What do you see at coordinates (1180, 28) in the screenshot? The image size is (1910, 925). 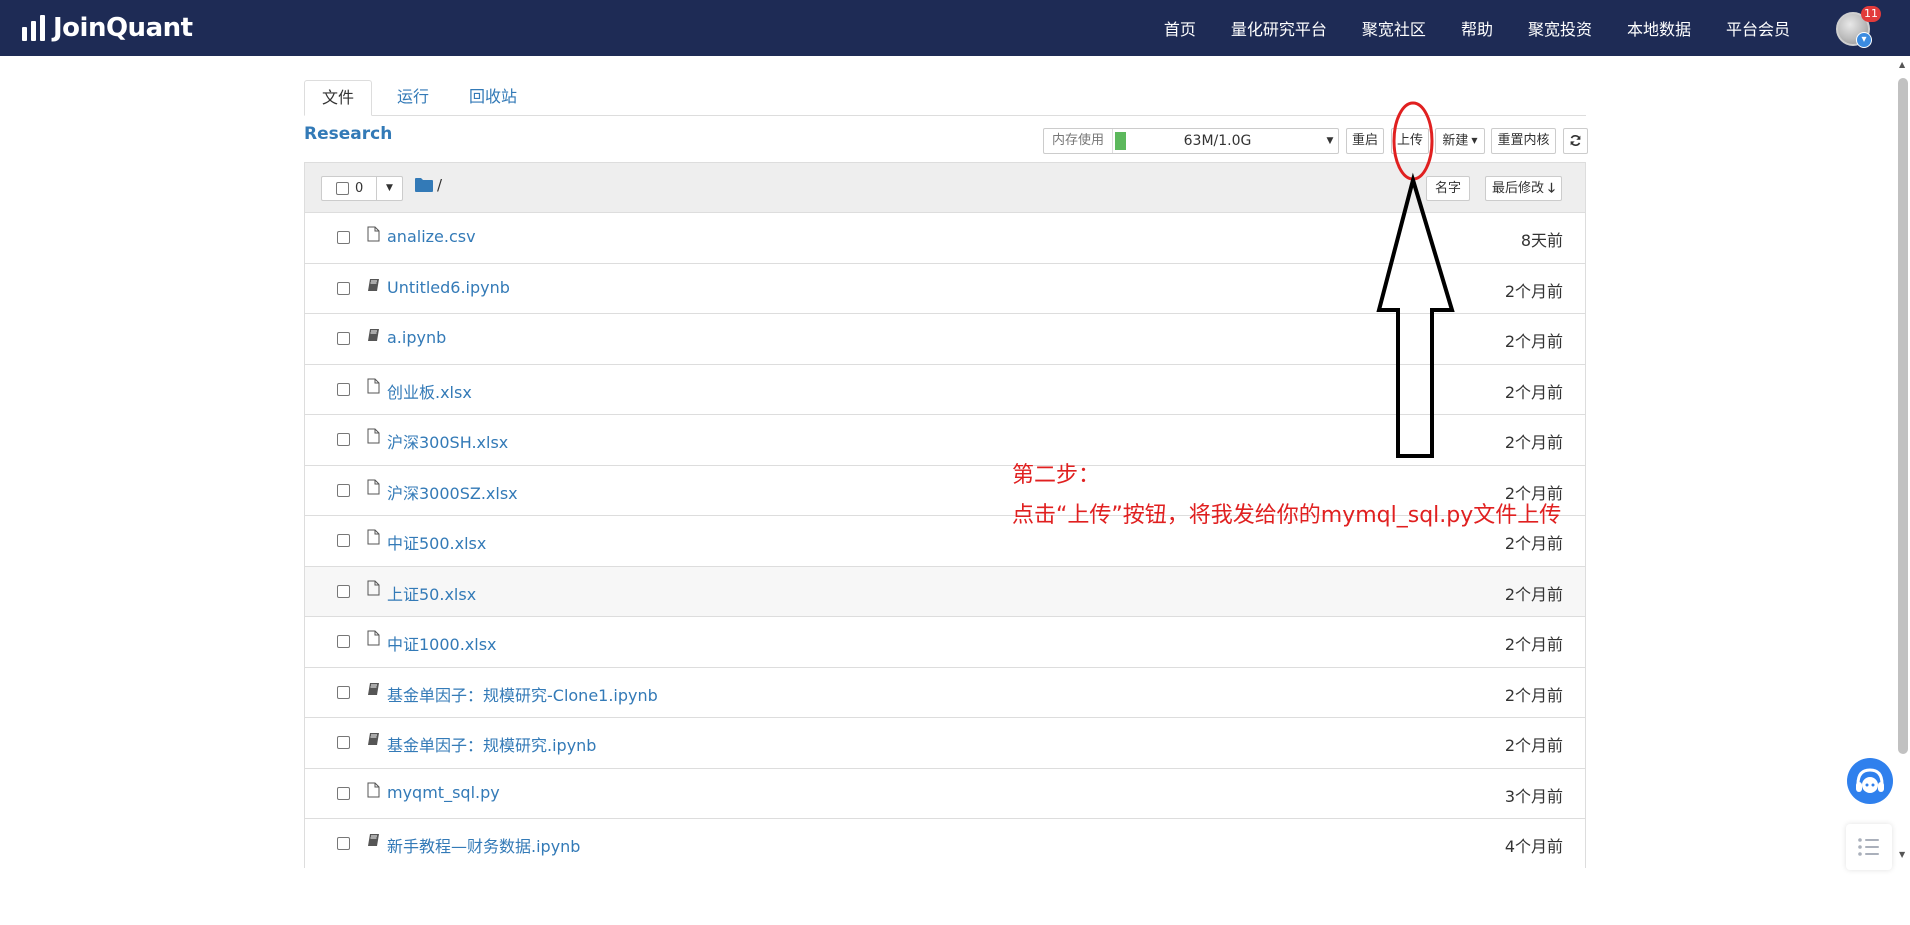 I see `nav-home: 首页` at bounding box center [1180, 28].